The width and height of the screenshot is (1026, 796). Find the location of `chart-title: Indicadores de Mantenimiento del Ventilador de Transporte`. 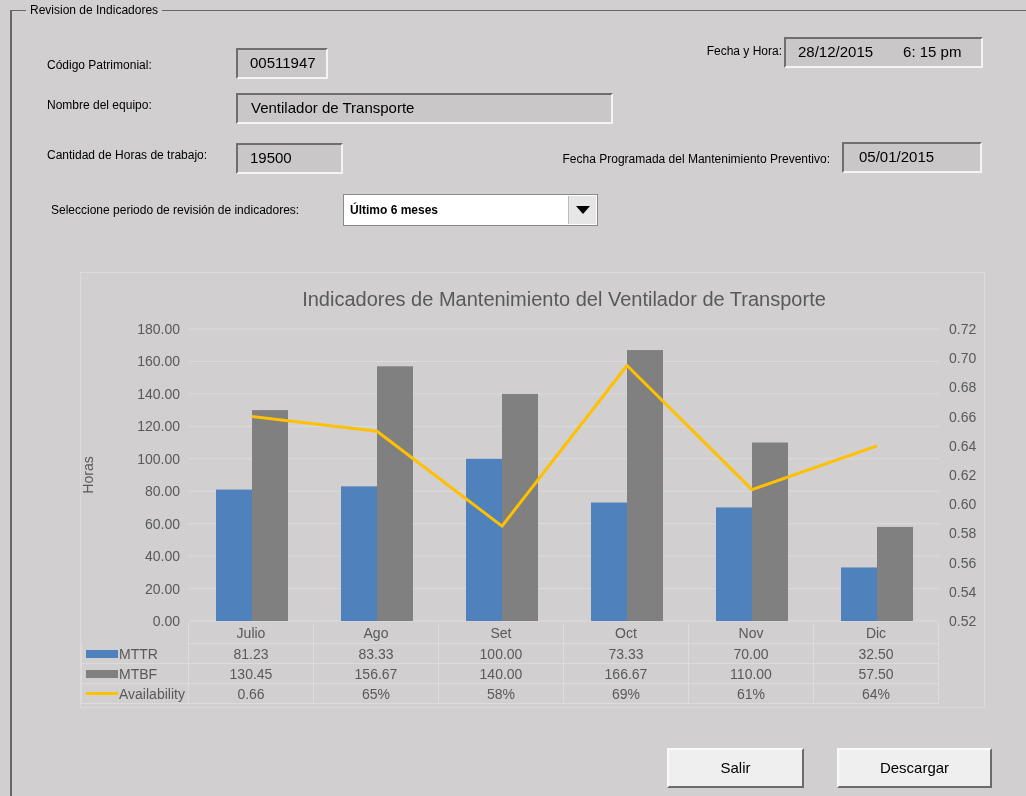

chart-title: Indicadores de Mantenimiento del Ventilador de Transporte is located at coordinates (564, 299).